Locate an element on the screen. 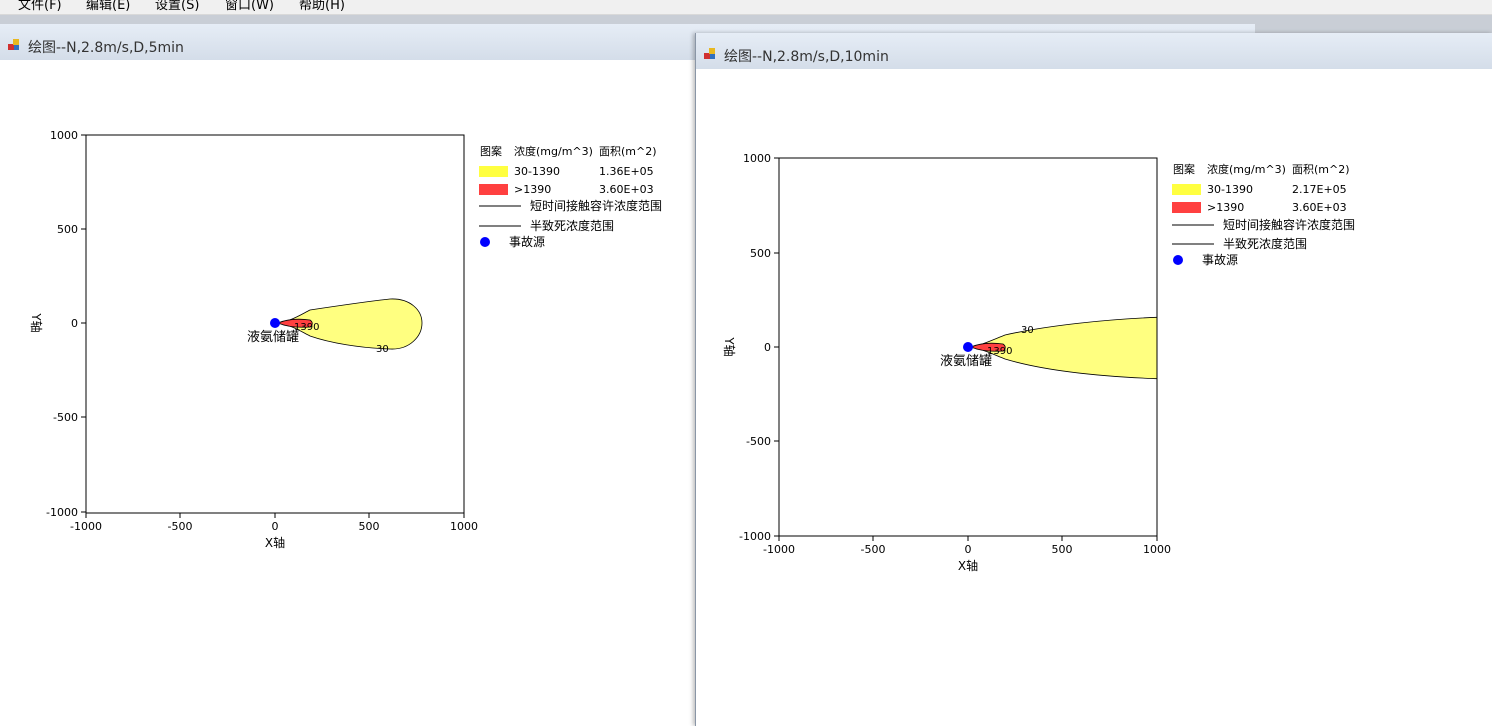 The height and width of the screenshot is (726, 1492). menu-bar: 文件(F) 编辑(E) 设置(S) 窗口(W) 帮助(H) is located at coordinates (746, 7).